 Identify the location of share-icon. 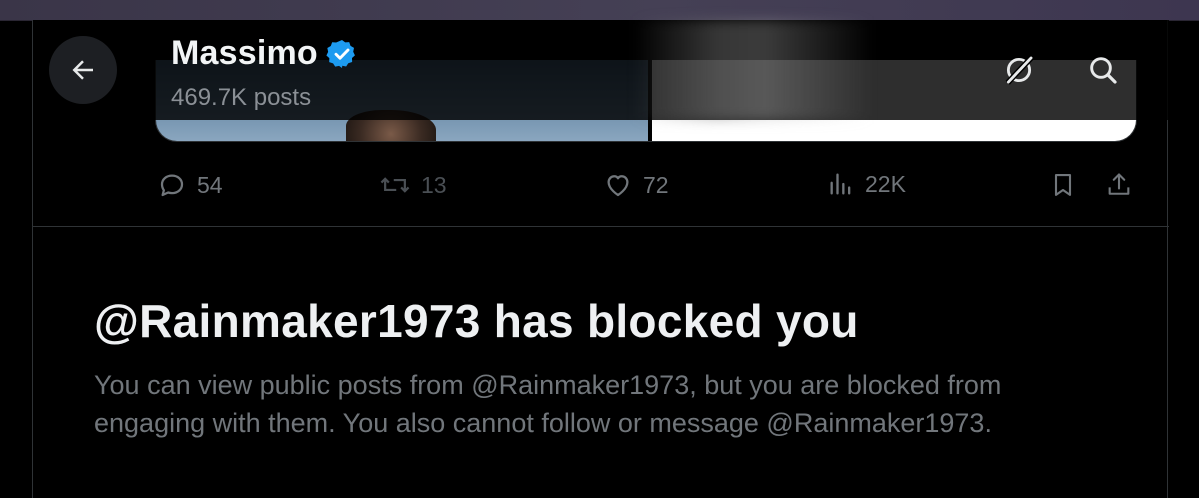
(1119, 184).